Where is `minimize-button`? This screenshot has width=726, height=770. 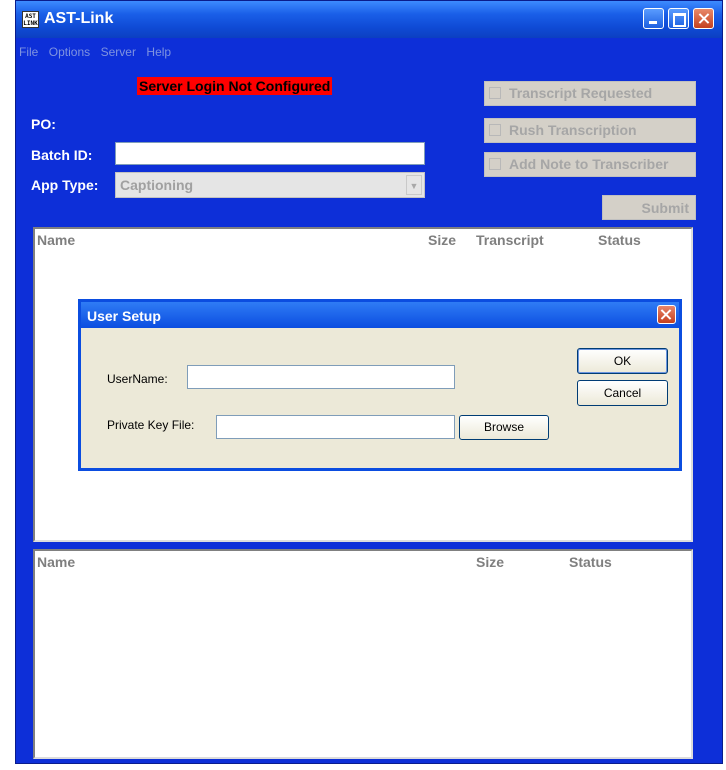 minimize-button is located at coordinates (653, 18).